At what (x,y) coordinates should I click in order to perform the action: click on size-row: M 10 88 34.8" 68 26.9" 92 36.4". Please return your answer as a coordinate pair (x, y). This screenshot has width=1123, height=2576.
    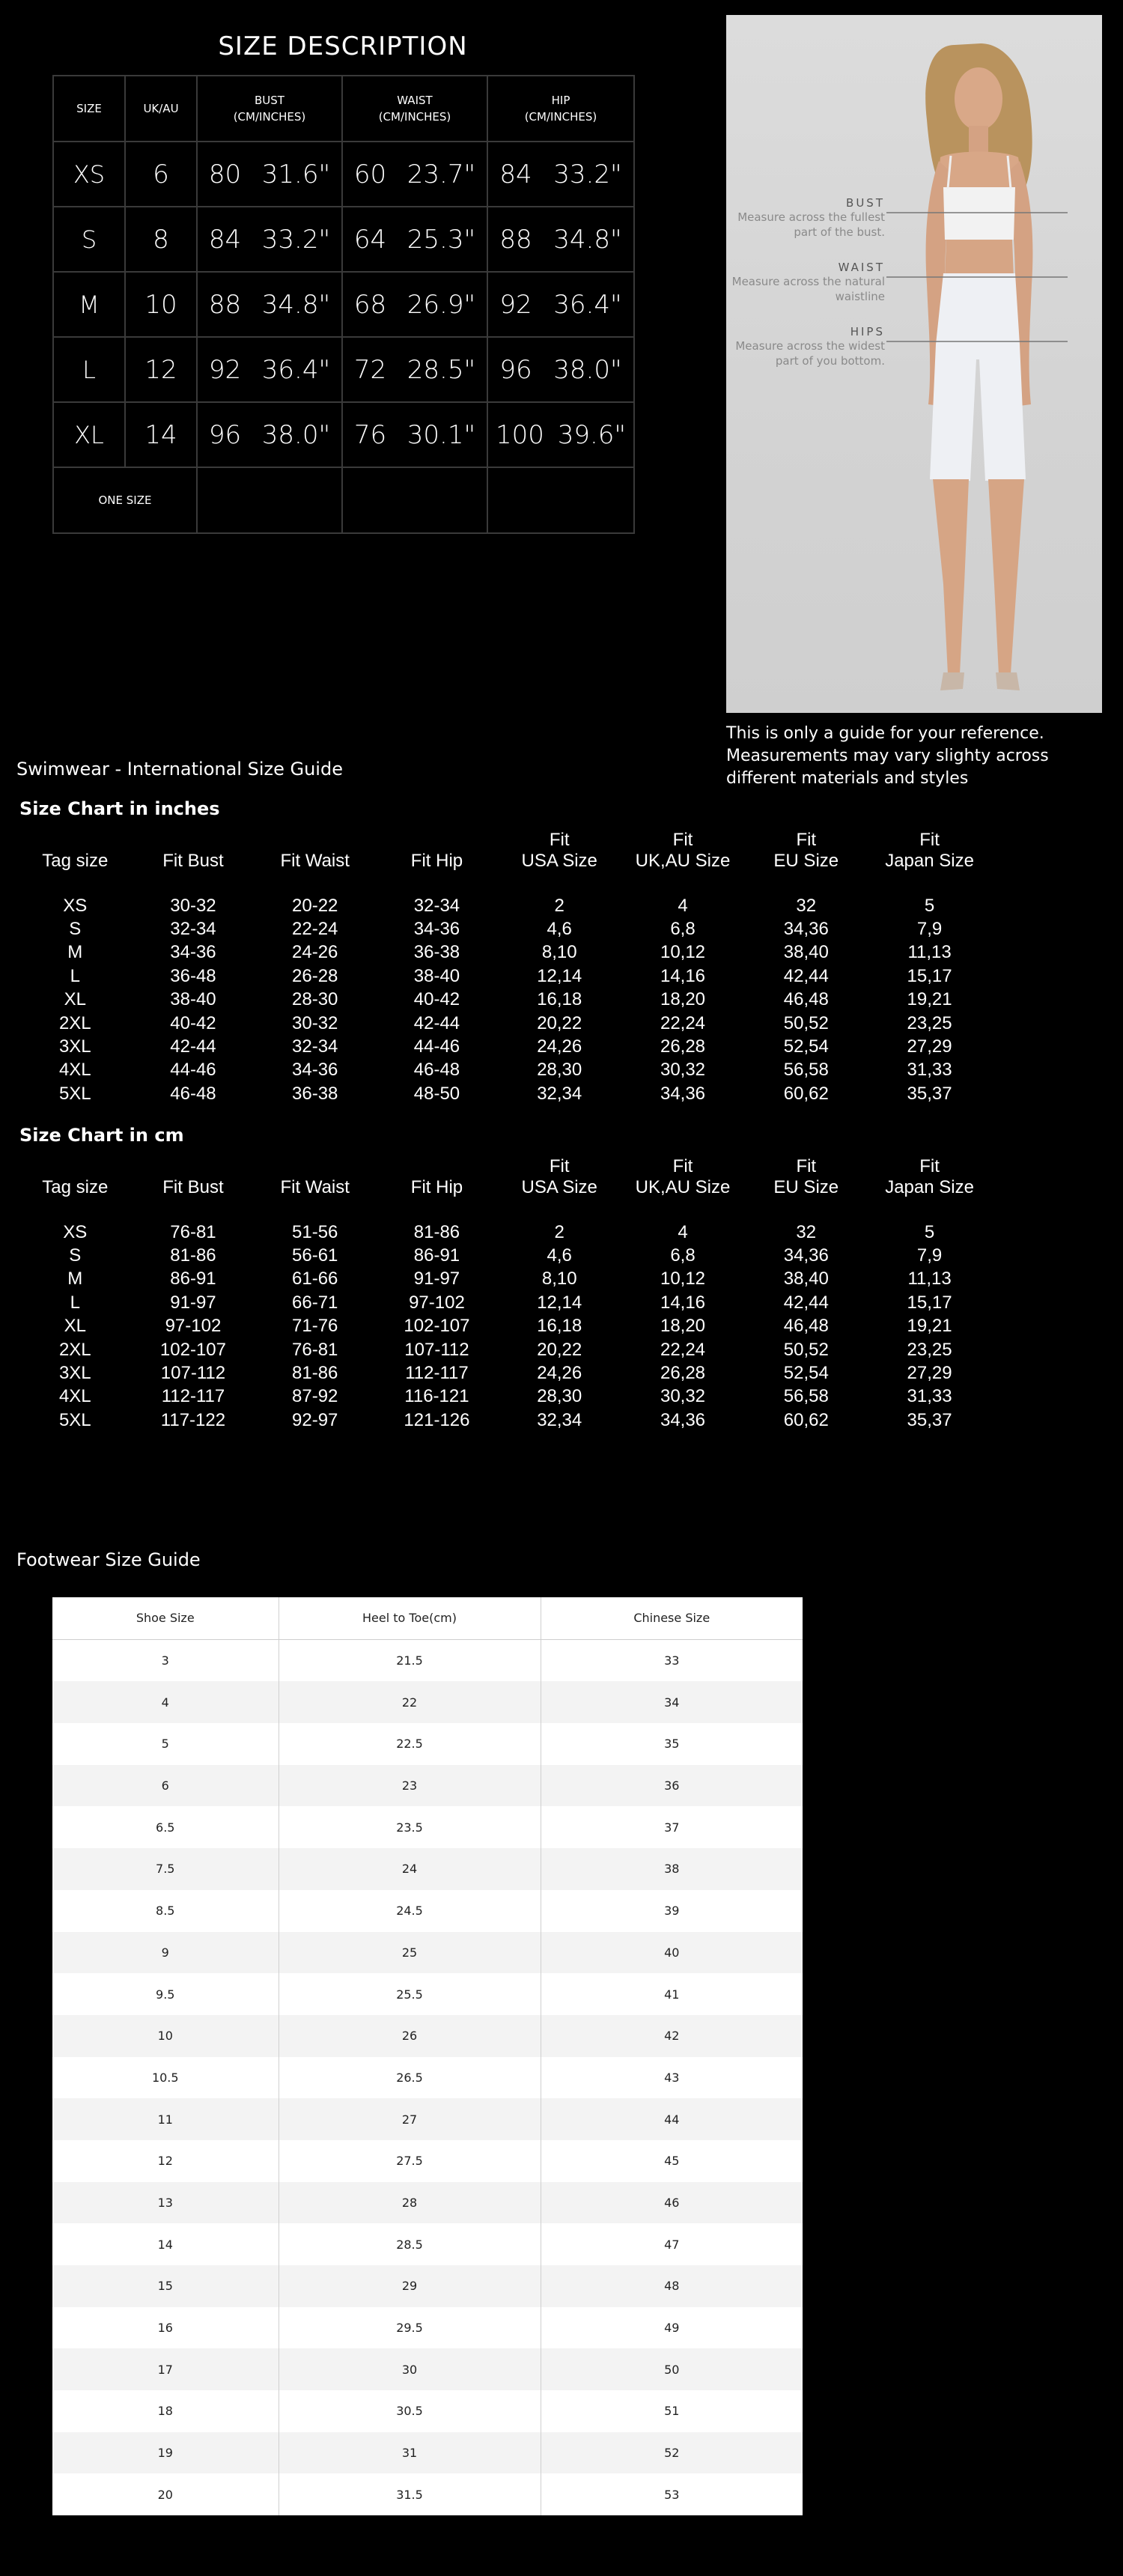
    Looking at the image, I should click on (343, 304).